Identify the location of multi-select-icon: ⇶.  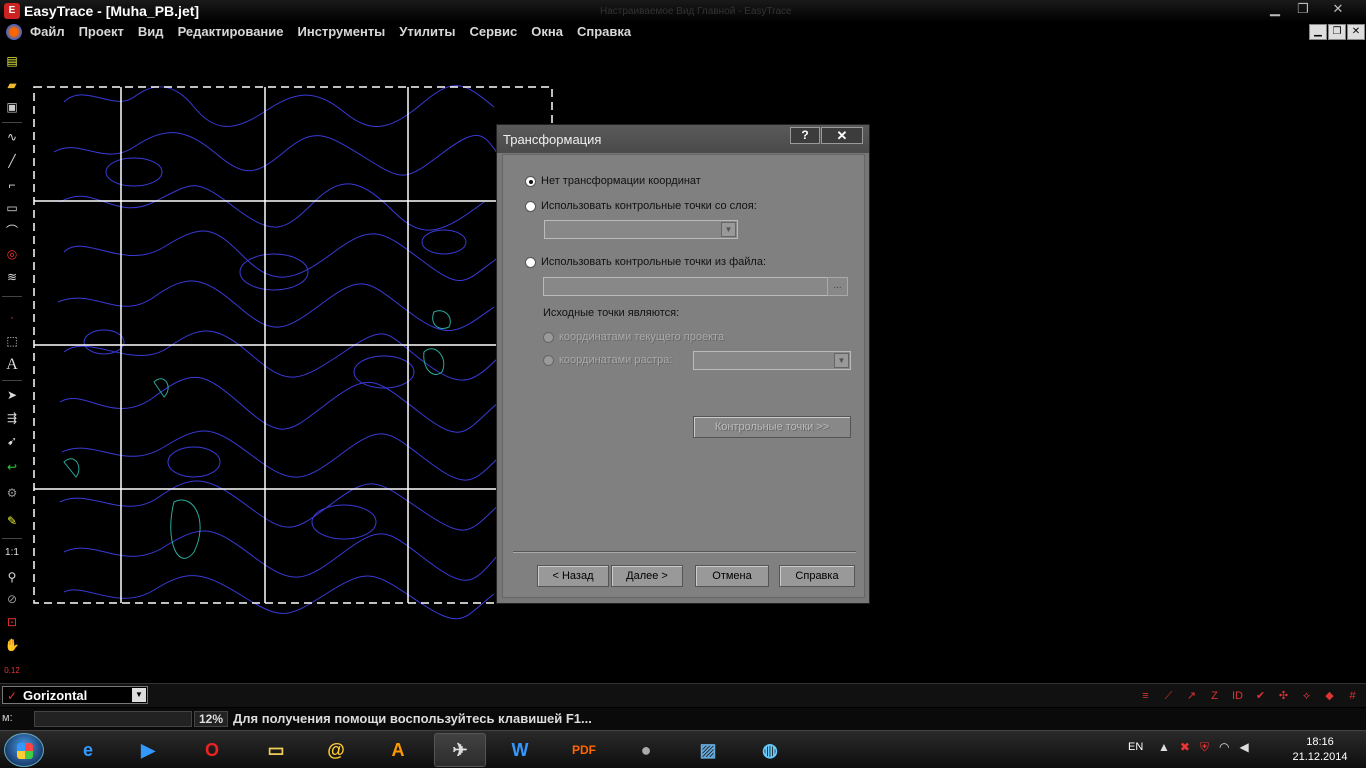
(12, 418).